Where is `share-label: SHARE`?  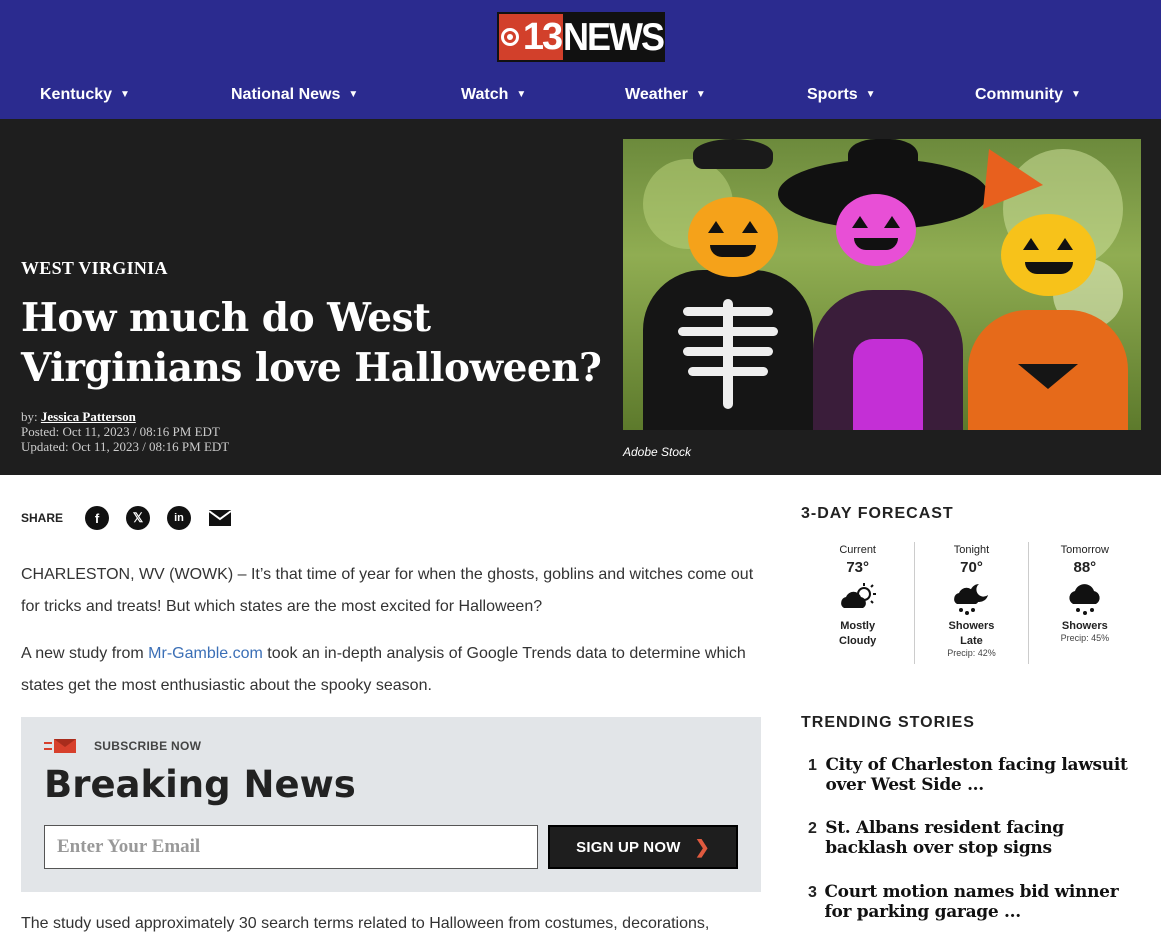
share-label: SHARE is located at coordinates (42, 518).